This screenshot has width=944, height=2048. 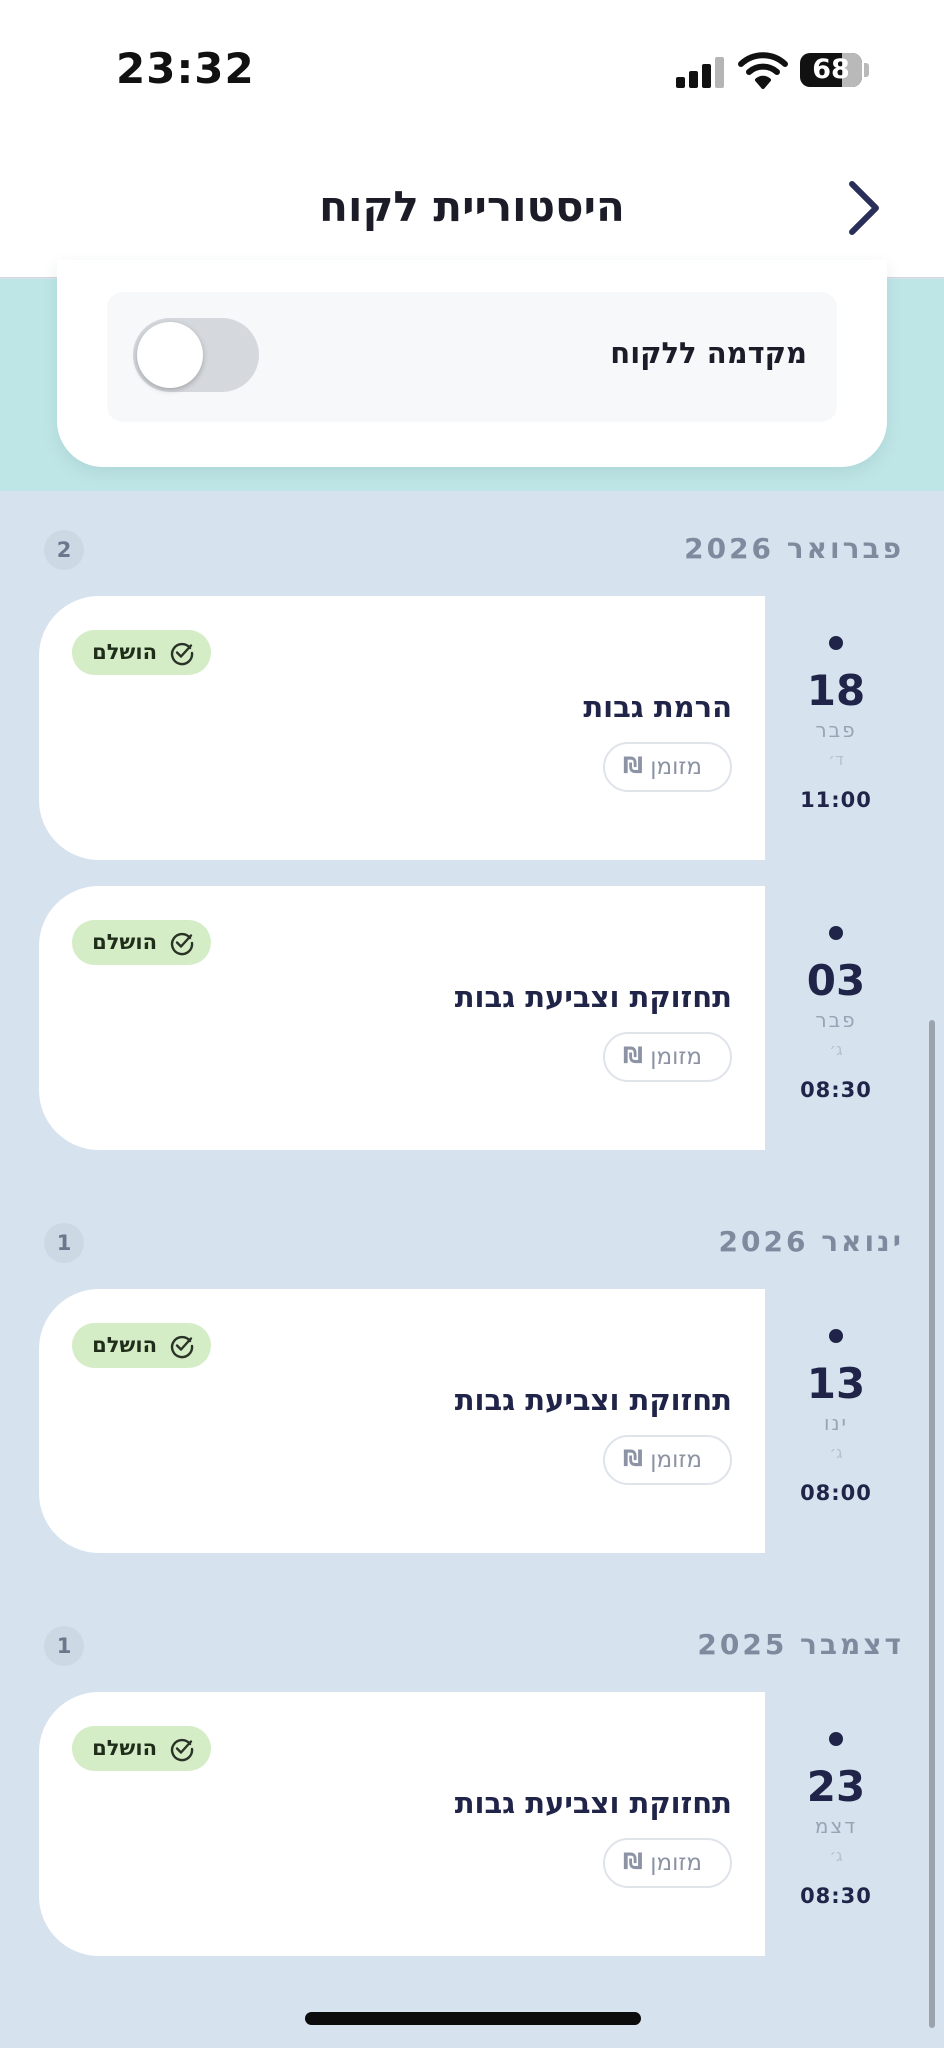 I want to click on deposit-toggle, so click(x=196, y=355).